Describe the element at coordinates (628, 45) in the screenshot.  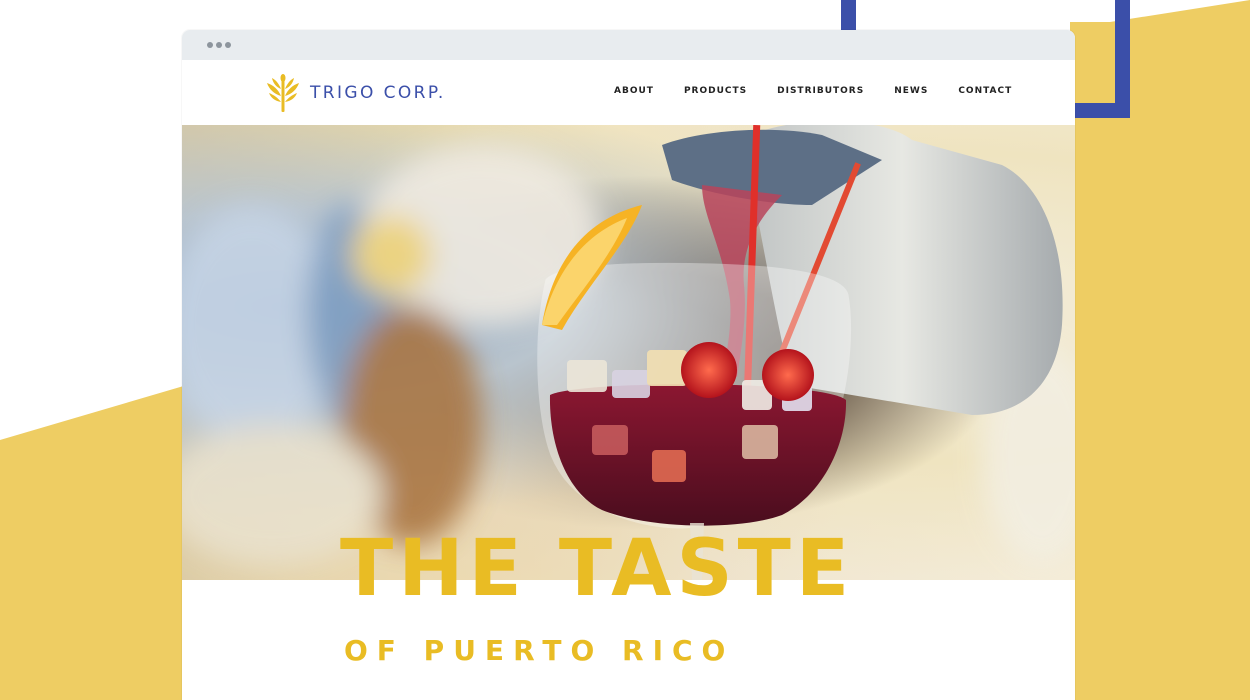
I see `browser-titlebar` at that location.